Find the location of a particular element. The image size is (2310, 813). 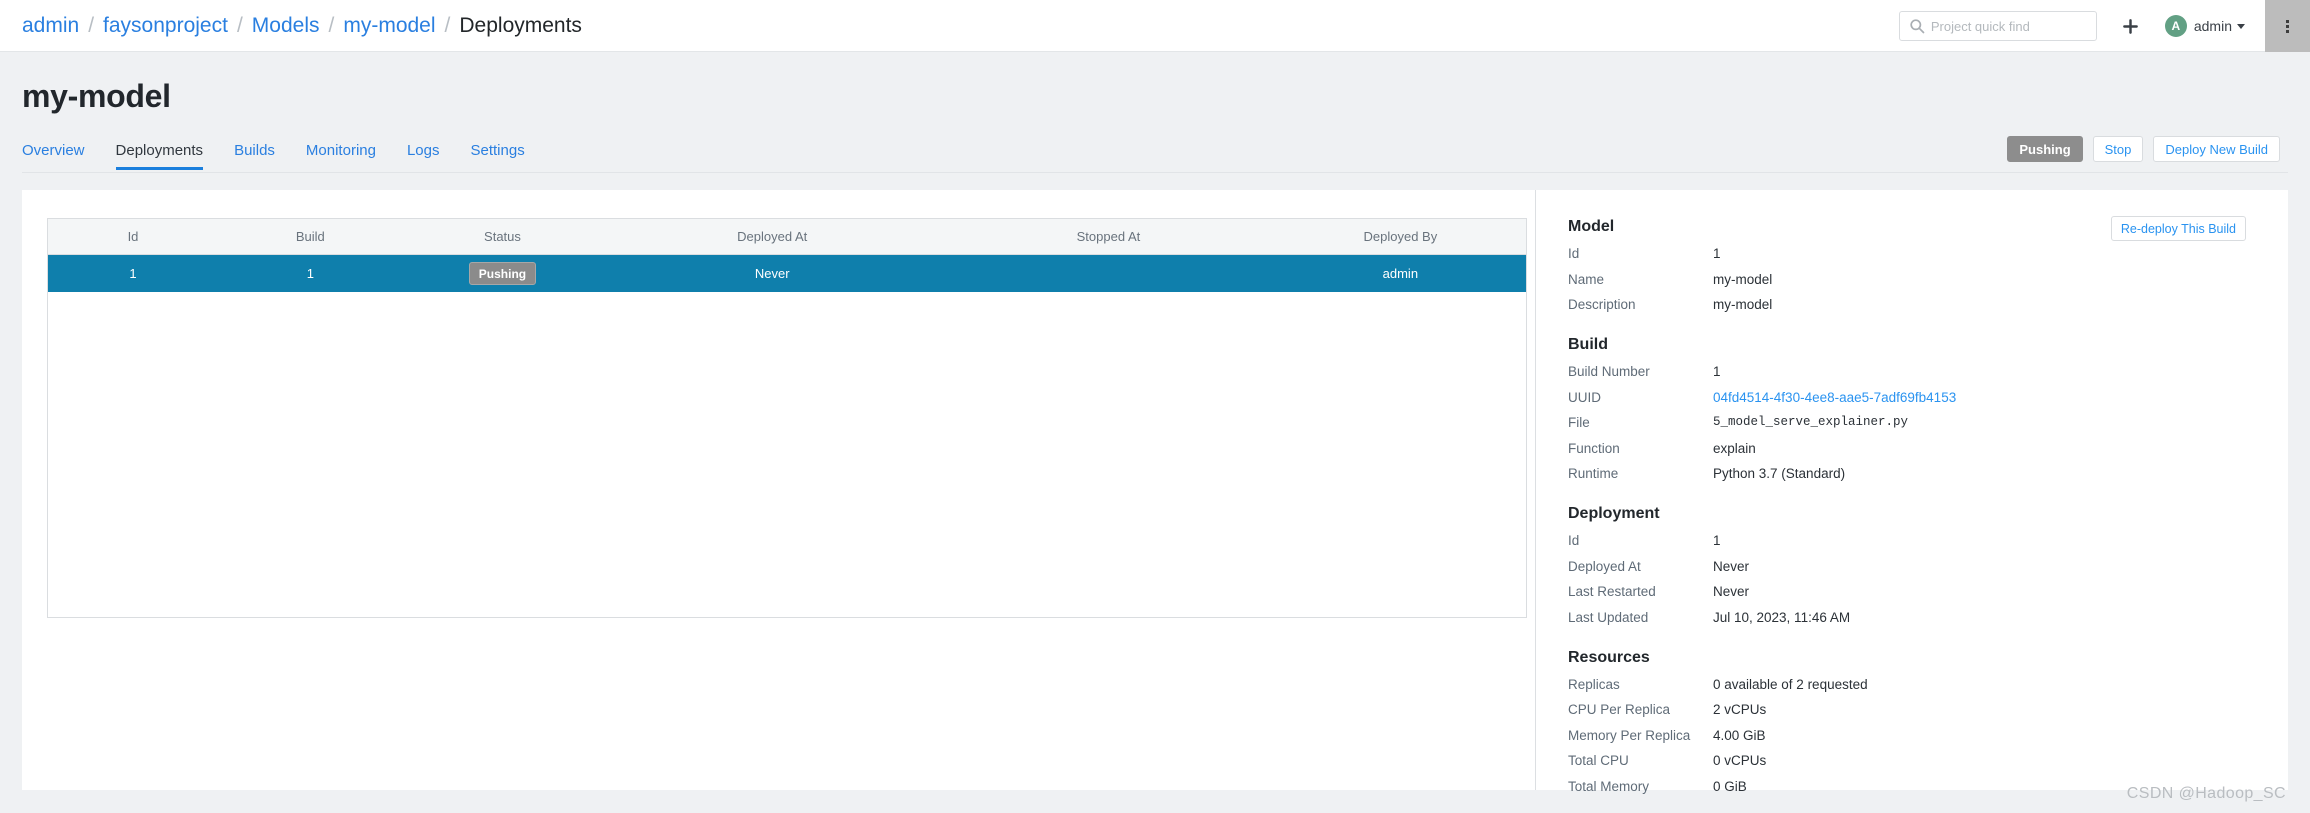

column-header-deployed-by: Deployed By is located at coordinates (1400, 237).